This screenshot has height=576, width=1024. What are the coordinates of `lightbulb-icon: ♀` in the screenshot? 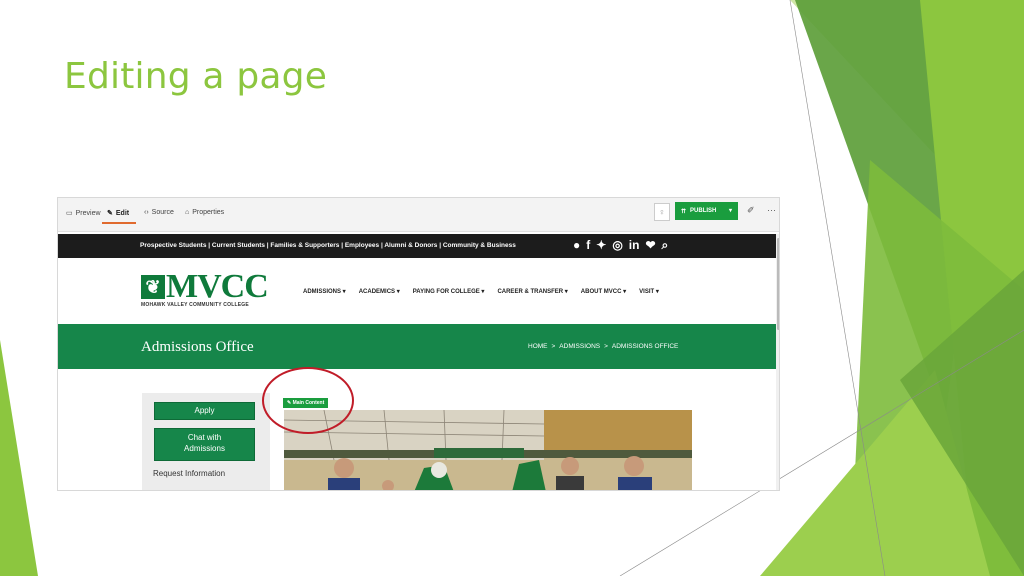 It's located at (662, 212).